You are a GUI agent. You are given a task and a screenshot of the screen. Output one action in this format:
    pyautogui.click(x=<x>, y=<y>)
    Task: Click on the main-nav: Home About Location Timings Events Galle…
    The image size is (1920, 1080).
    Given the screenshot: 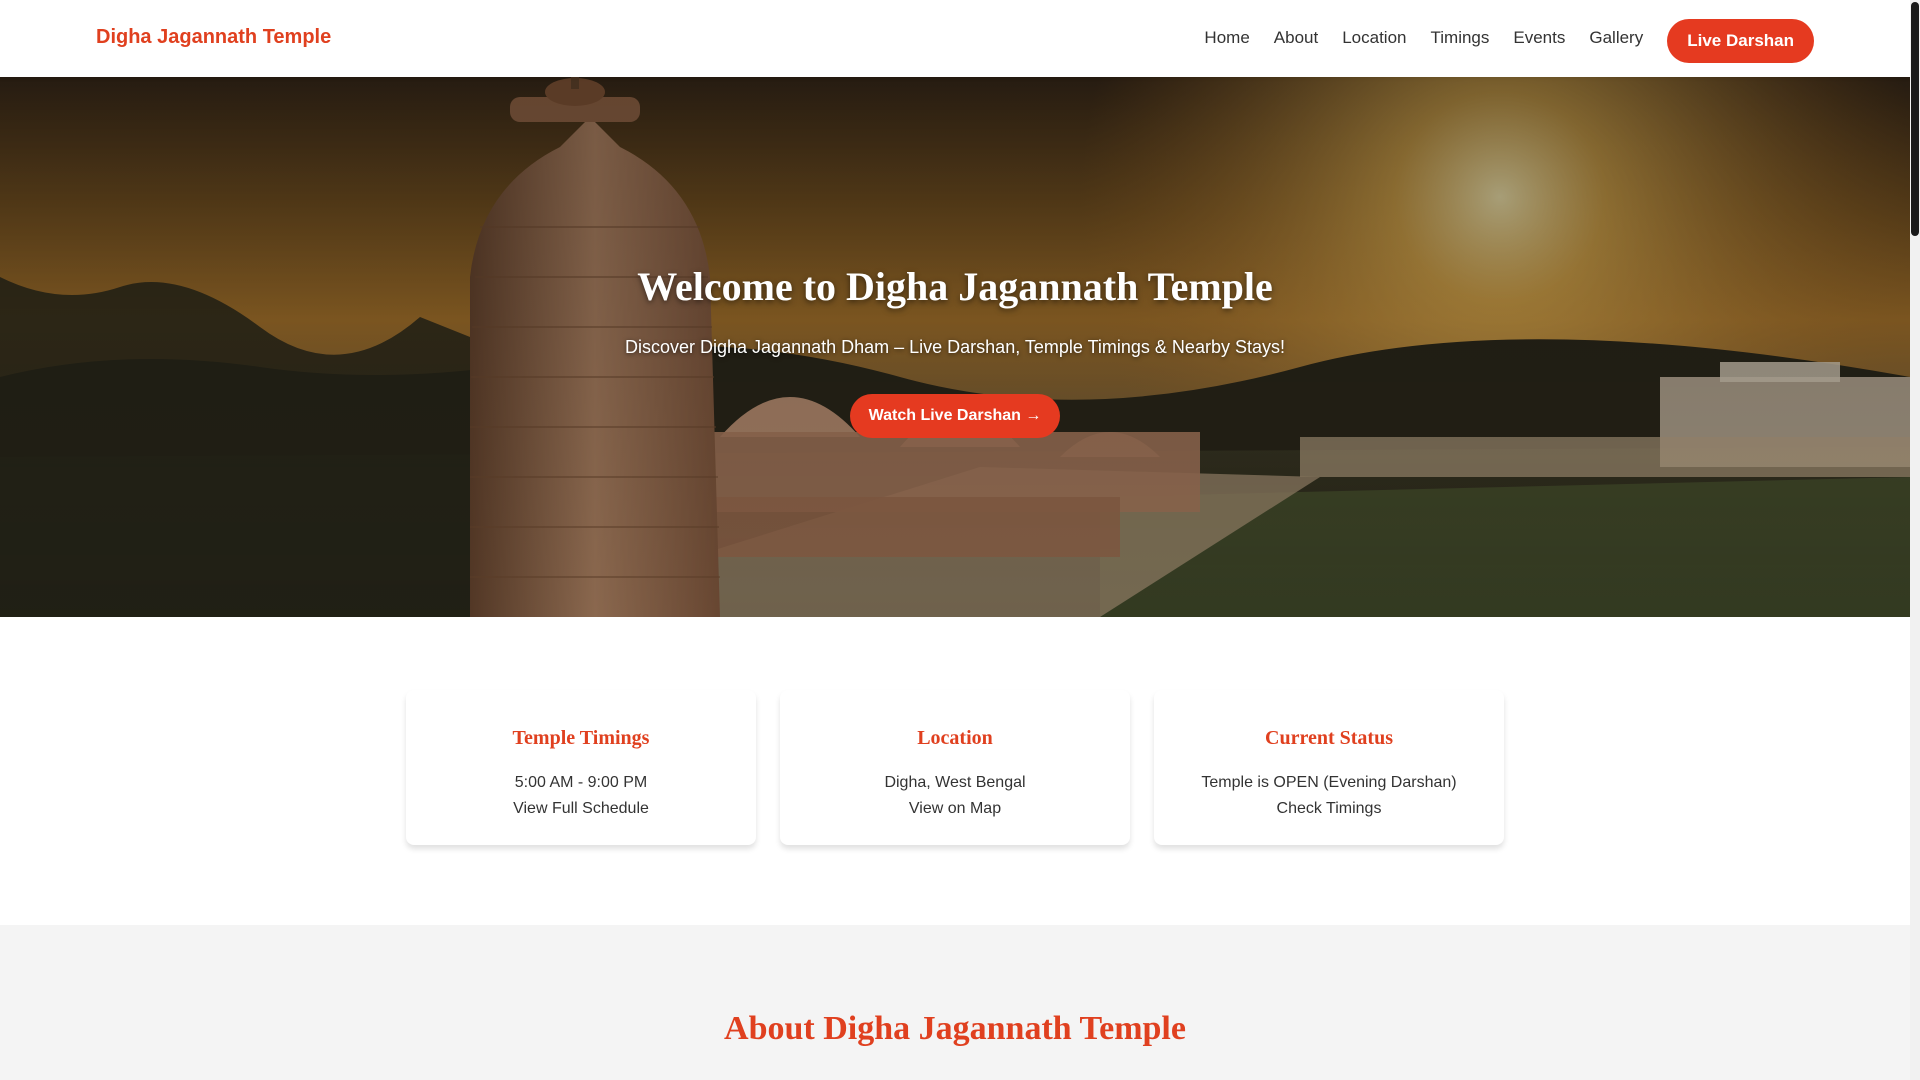 What is the action you would take?
    pyautogui.click(x=1509, y=41)
    